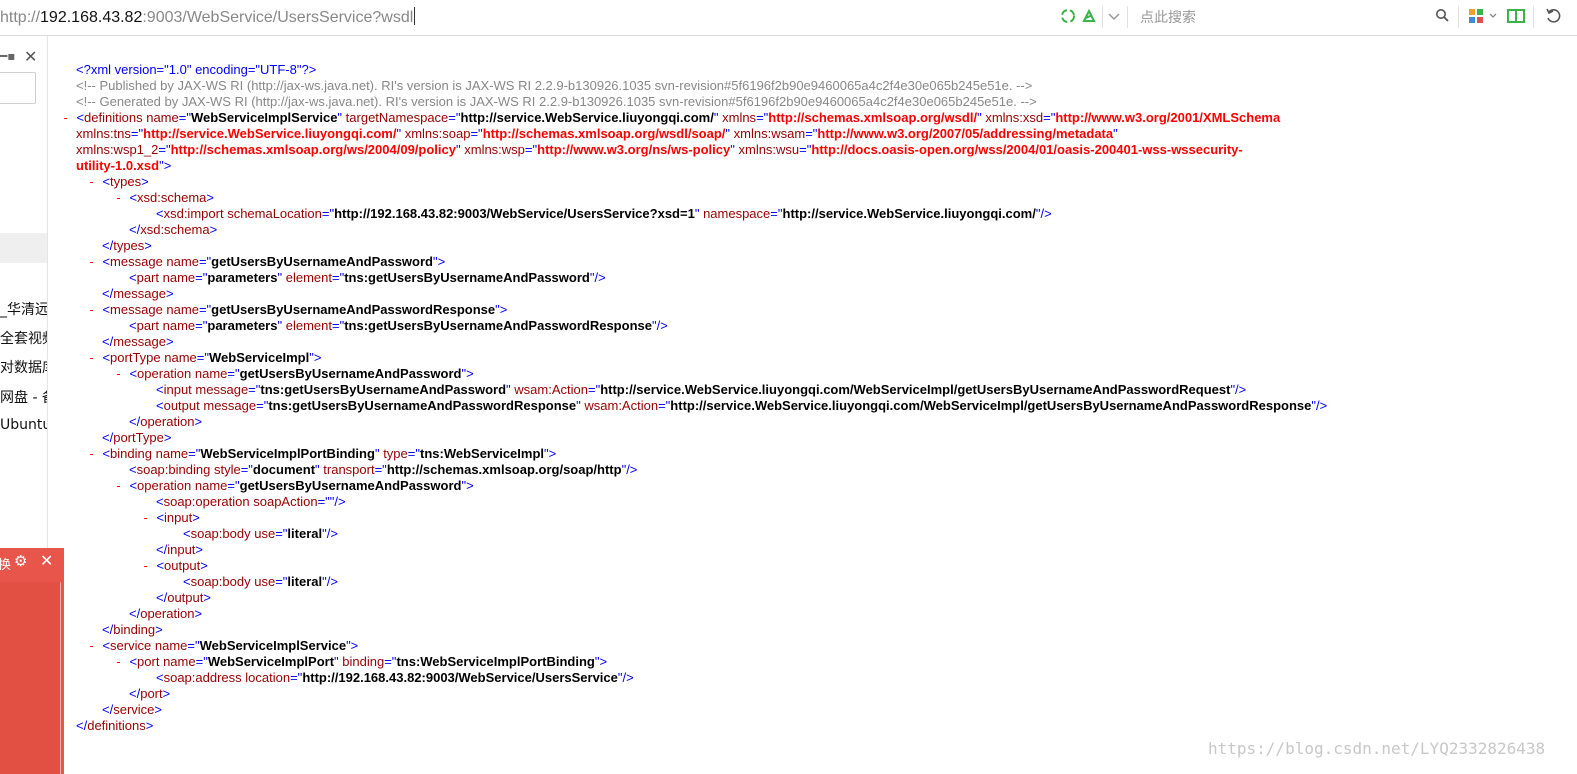  Describe the element at coordinates (118, 181) in the screenshot. I see `xml-node-types: - <types>` at that location.